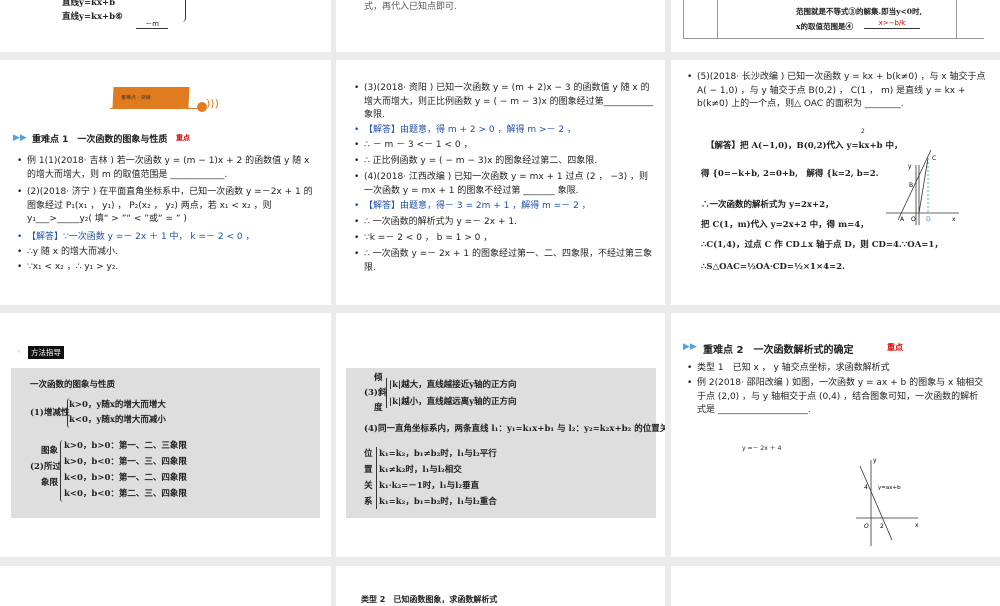 Image resolution: width=1000 pixels, height=606 pixels. What do you see at coordinates (368, 470) in the screenshot?
I see `label: 置` at bounding box center [368, 470].